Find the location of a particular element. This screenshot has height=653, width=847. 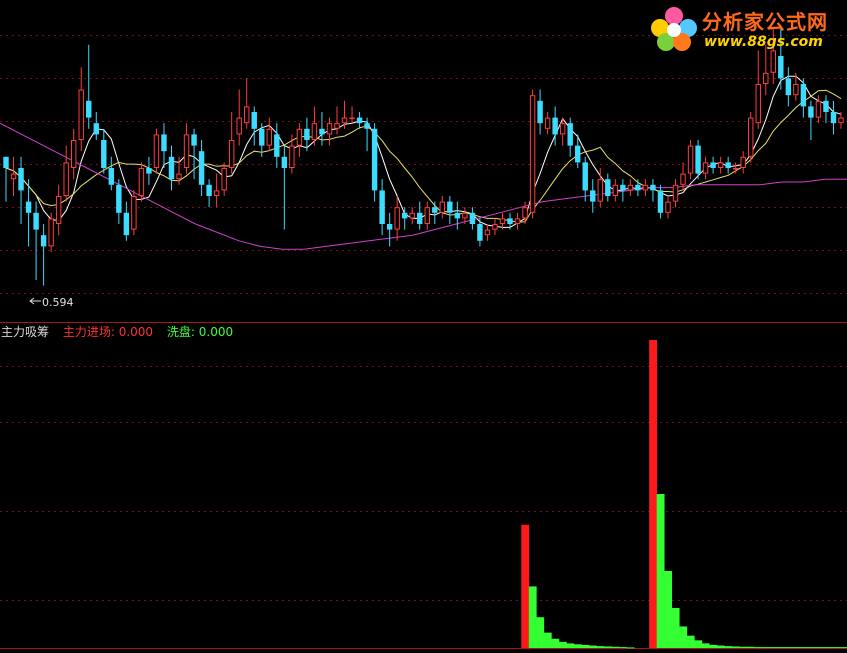

low-price-label: 0.594 is located at coordinates (58, 302).